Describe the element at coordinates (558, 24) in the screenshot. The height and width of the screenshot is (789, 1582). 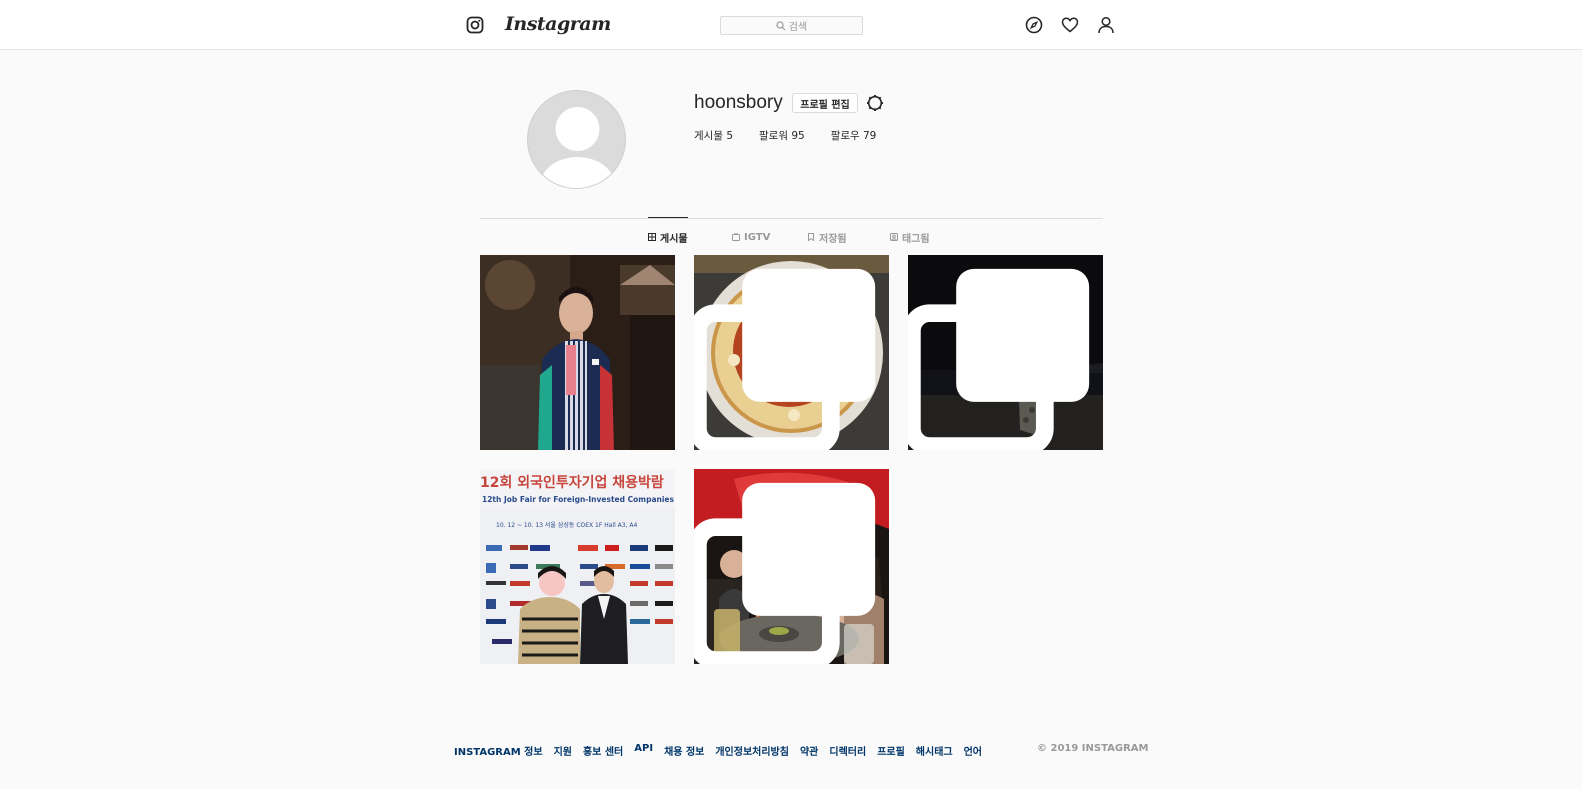
I see `instagram-wordmark-logo: Instagram` at that location.